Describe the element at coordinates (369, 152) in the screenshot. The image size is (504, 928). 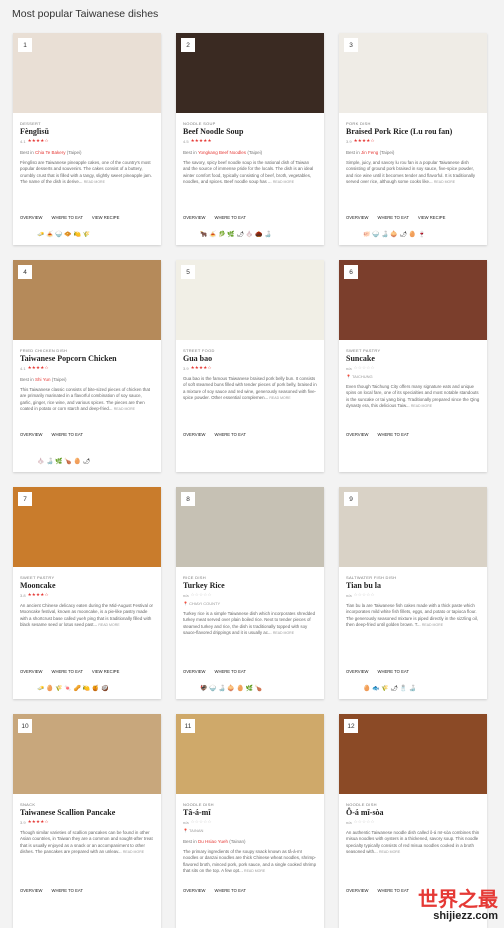
I see `best-in-place: Jin Feng` at that location.